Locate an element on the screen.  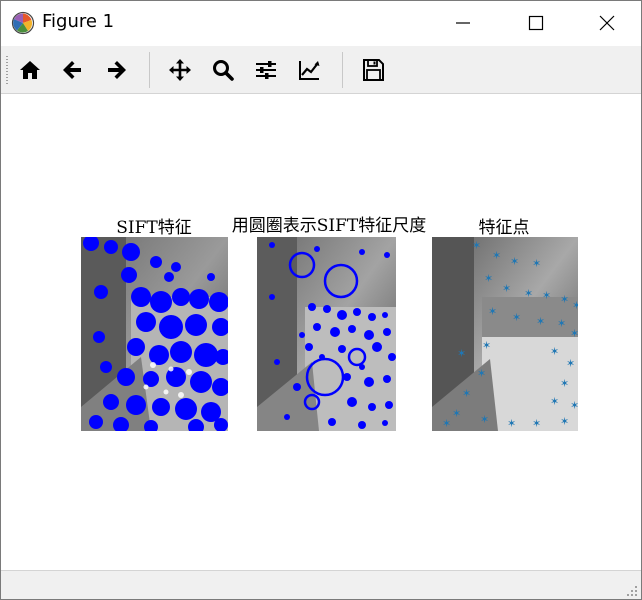
home-icon is located at coordinates (30, 70).